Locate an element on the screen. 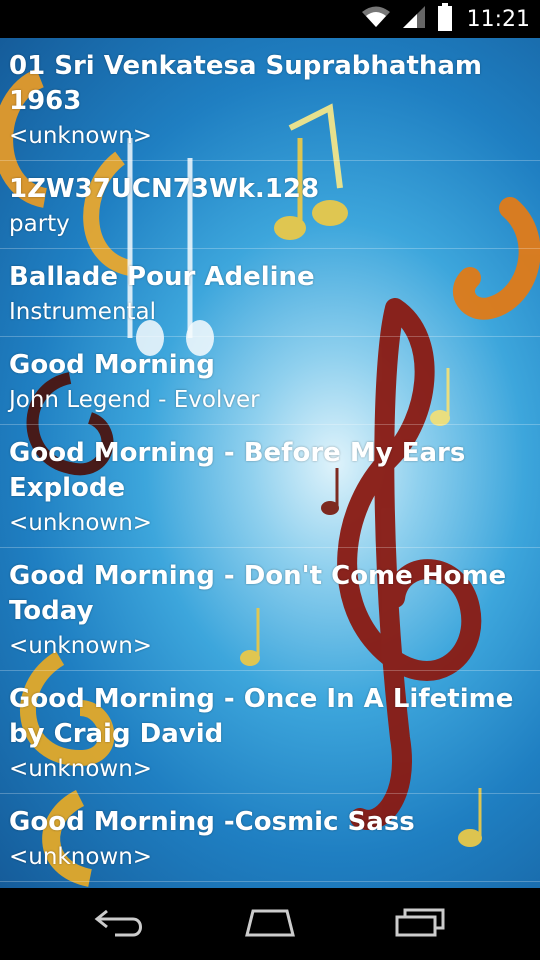  song-title: Good Morning - Before My Ears Explode is located at coordinates (237, 470).